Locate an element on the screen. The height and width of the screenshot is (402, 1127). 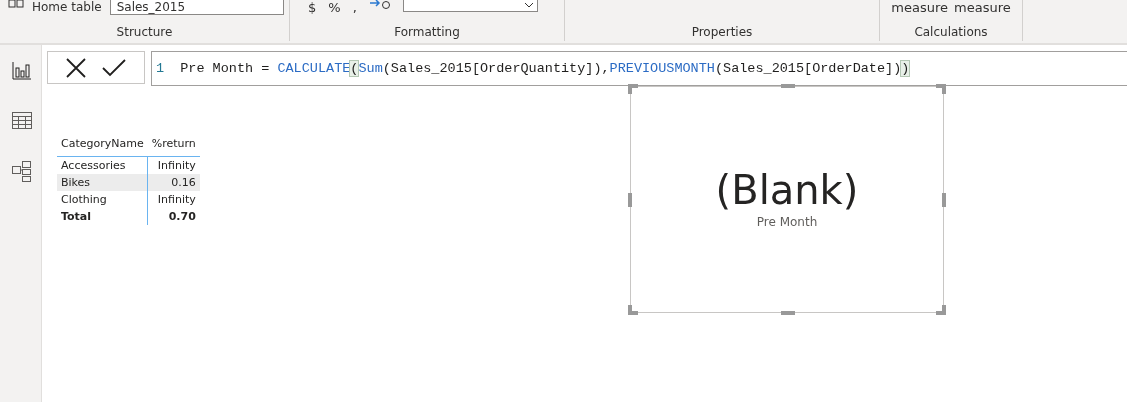
group-caption: Formatting is located at coordinates (427, 33).